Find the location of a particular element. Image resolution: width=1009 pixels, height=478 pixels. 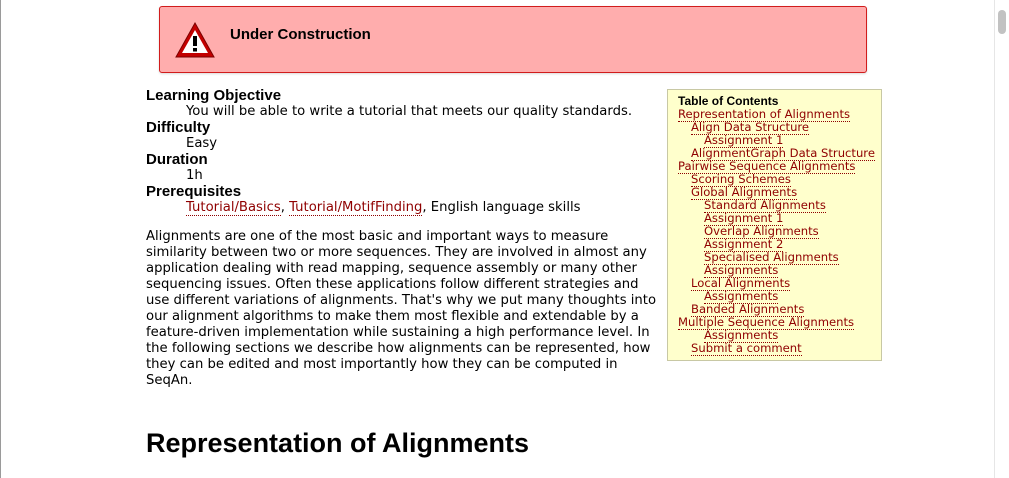

banner-title: Under Construction is located at coordinates (300, 34).